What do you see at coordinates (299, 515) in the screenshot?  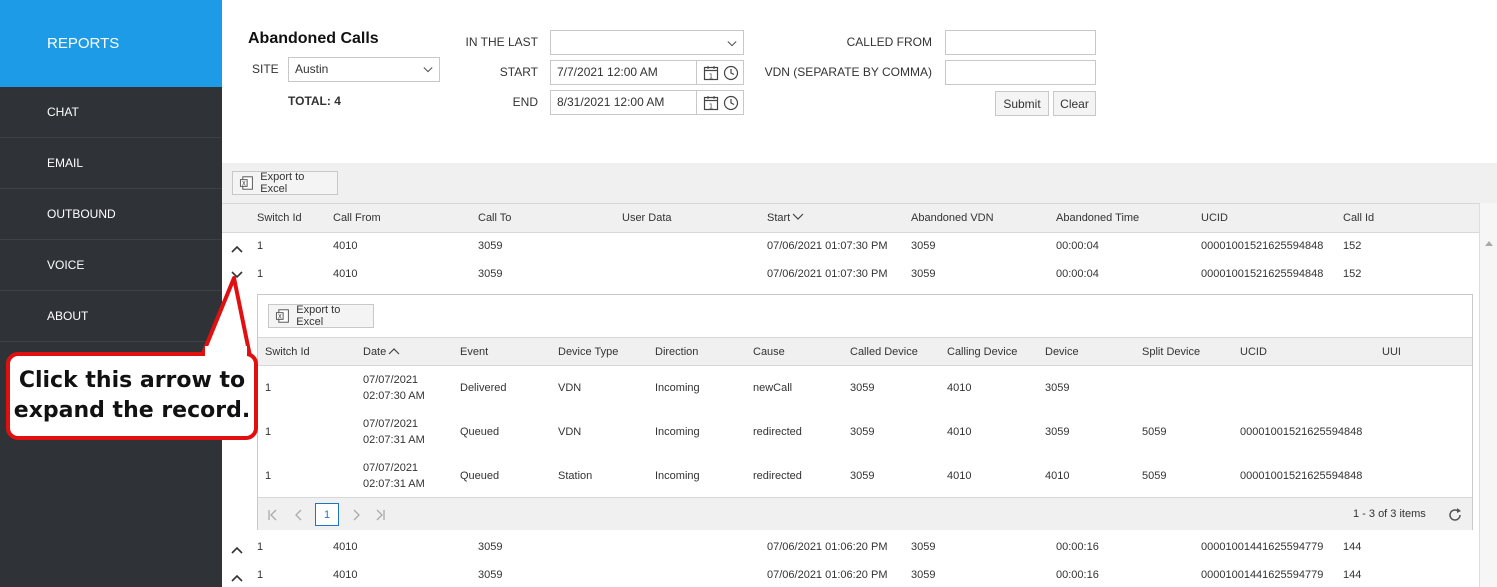 I see `prev-page-icon` at bounding box center [299, 515].